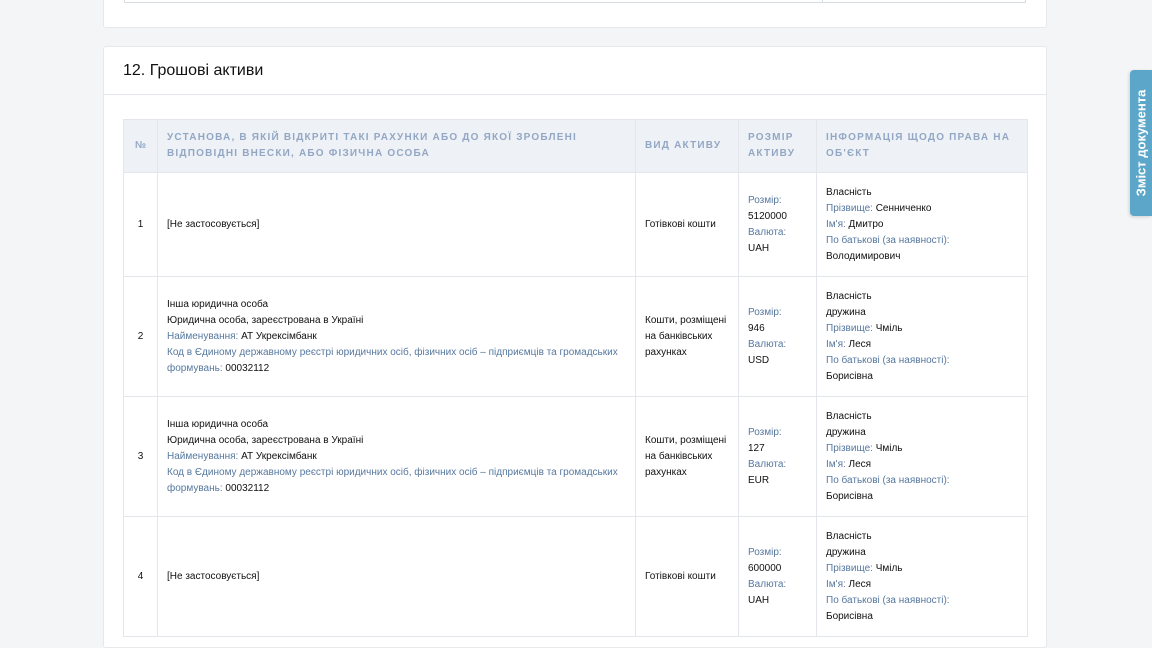 Image resolution: width=1152 pixels, height=648 pixels. I want to click on row-number: 3, so click(140, 456).